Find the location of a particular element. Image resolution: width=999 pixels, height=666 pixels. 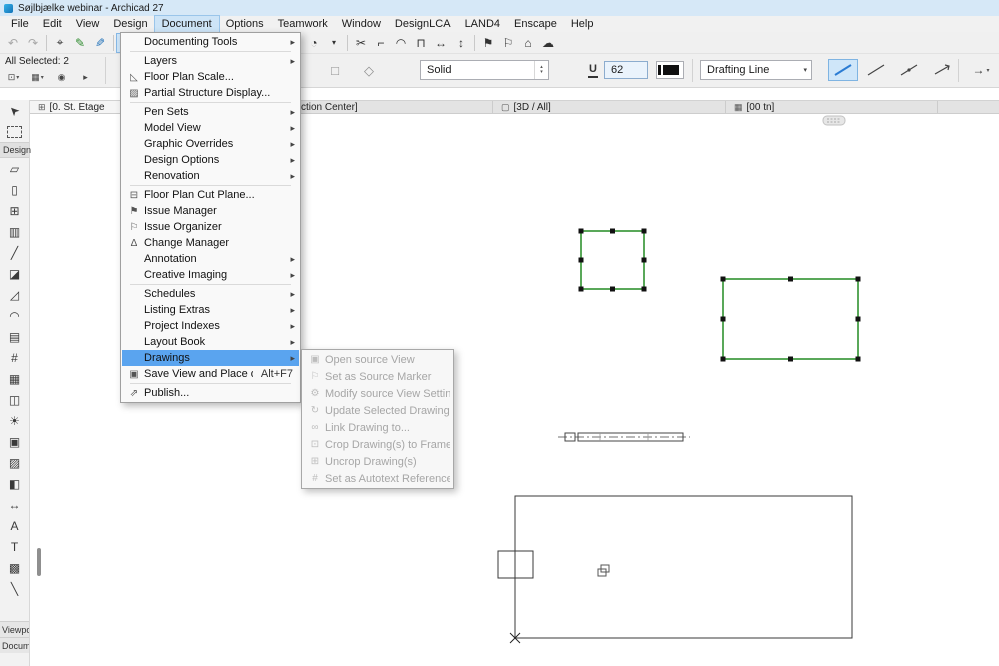

more-options-arrow-icon: ▾ is located at coordinates (334, 43).